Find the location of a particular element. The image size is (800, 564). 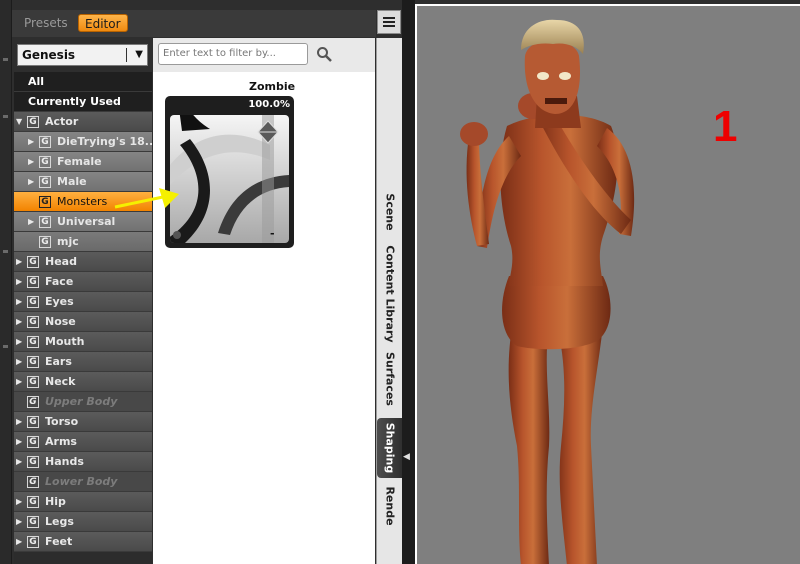

side-tab-rende: Rende is located at coordinates (390, 506).